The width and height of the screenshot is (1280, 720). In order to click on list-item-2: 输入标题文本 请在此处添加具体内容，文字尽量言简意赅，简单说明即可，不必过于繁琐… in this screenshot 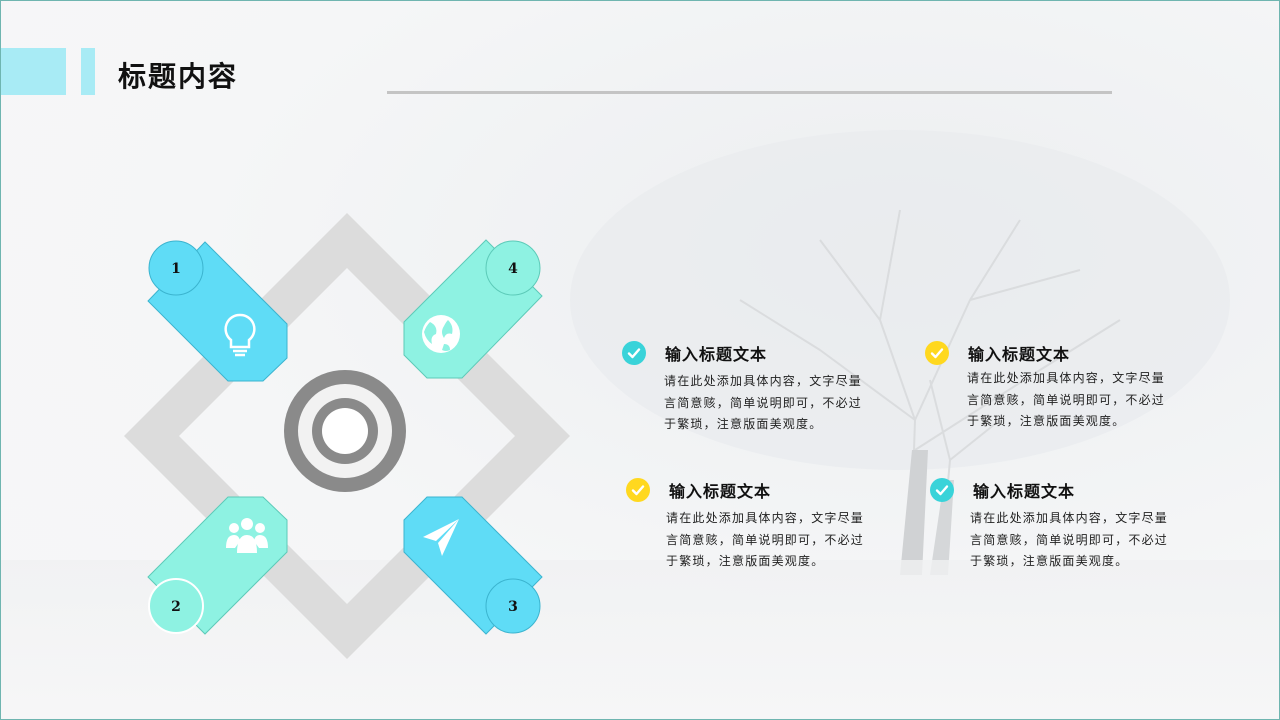, I will do `click(1045, 387)`.